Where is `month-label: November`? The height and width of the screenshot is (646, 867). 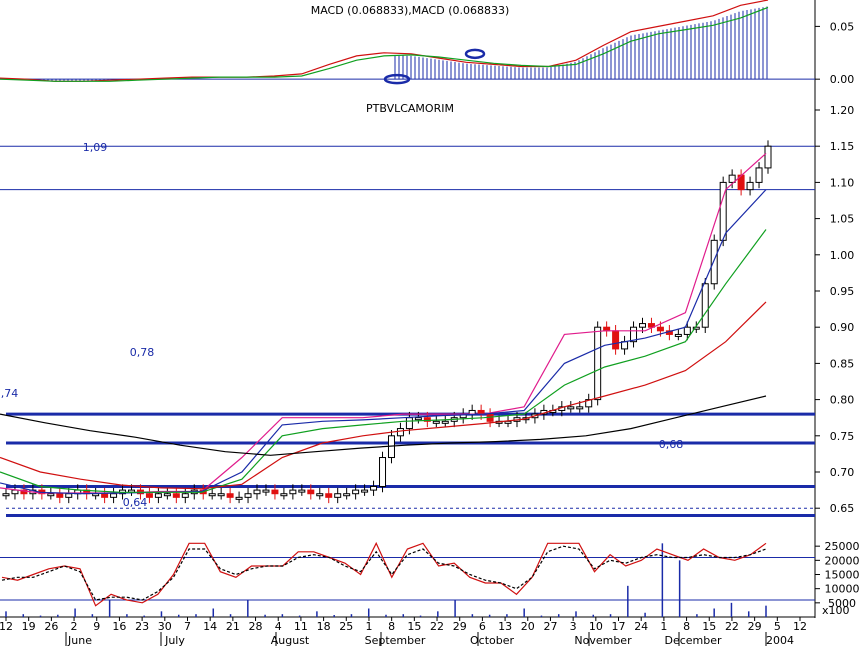 month-label: November is located at coordinates (603, 640).